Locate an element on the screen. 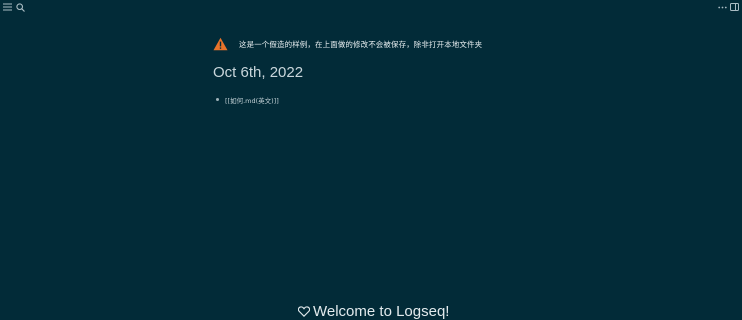  top-bar is located at coordinates (371, 7).